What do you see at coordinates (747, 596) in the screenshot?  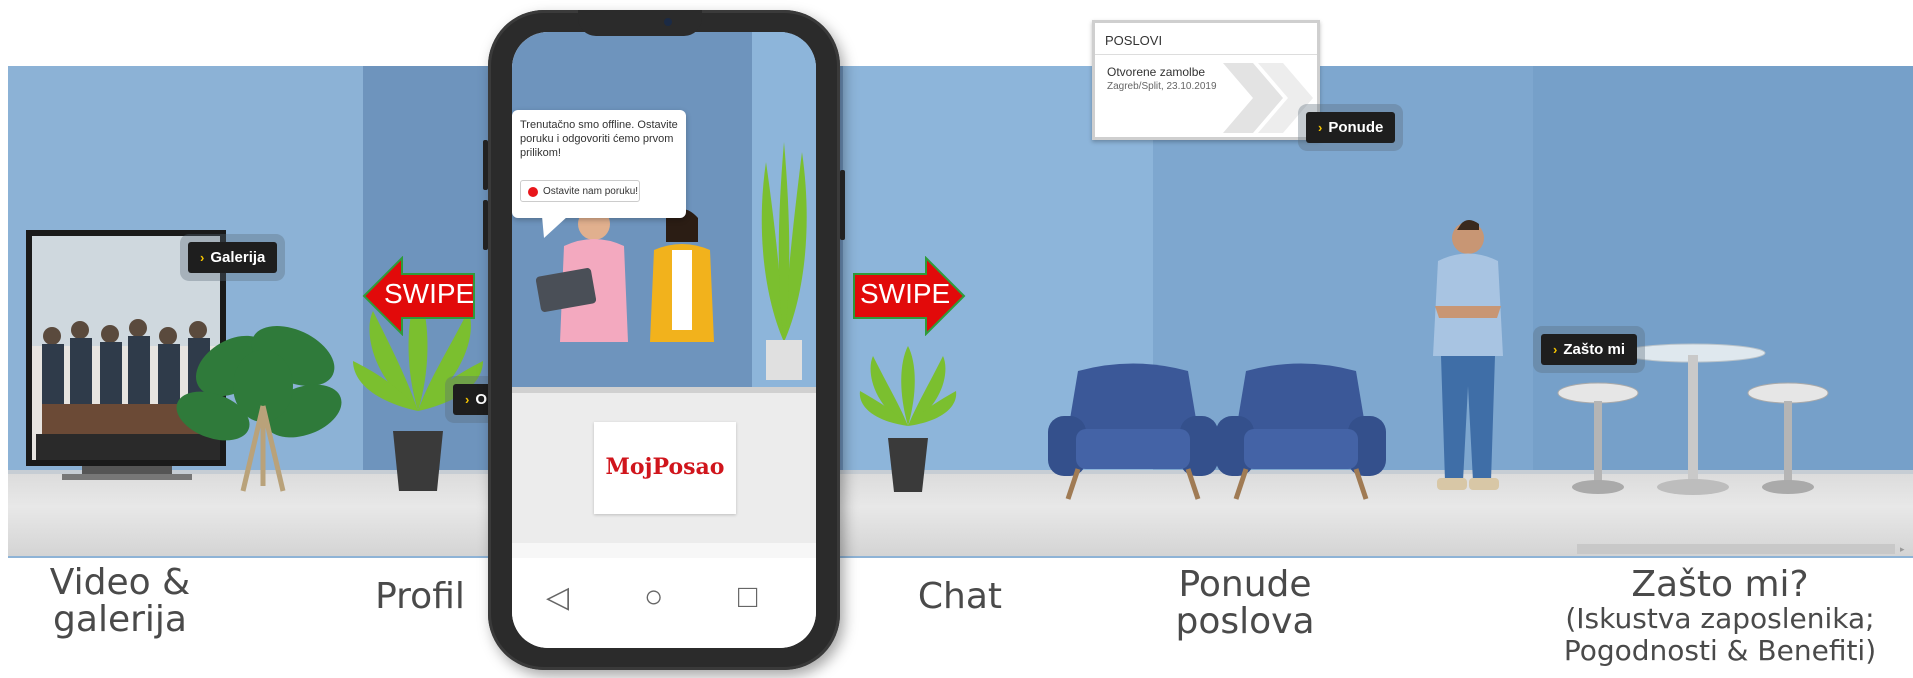 I see `recent-apps-icon: □` at bounding box center [747, 596].